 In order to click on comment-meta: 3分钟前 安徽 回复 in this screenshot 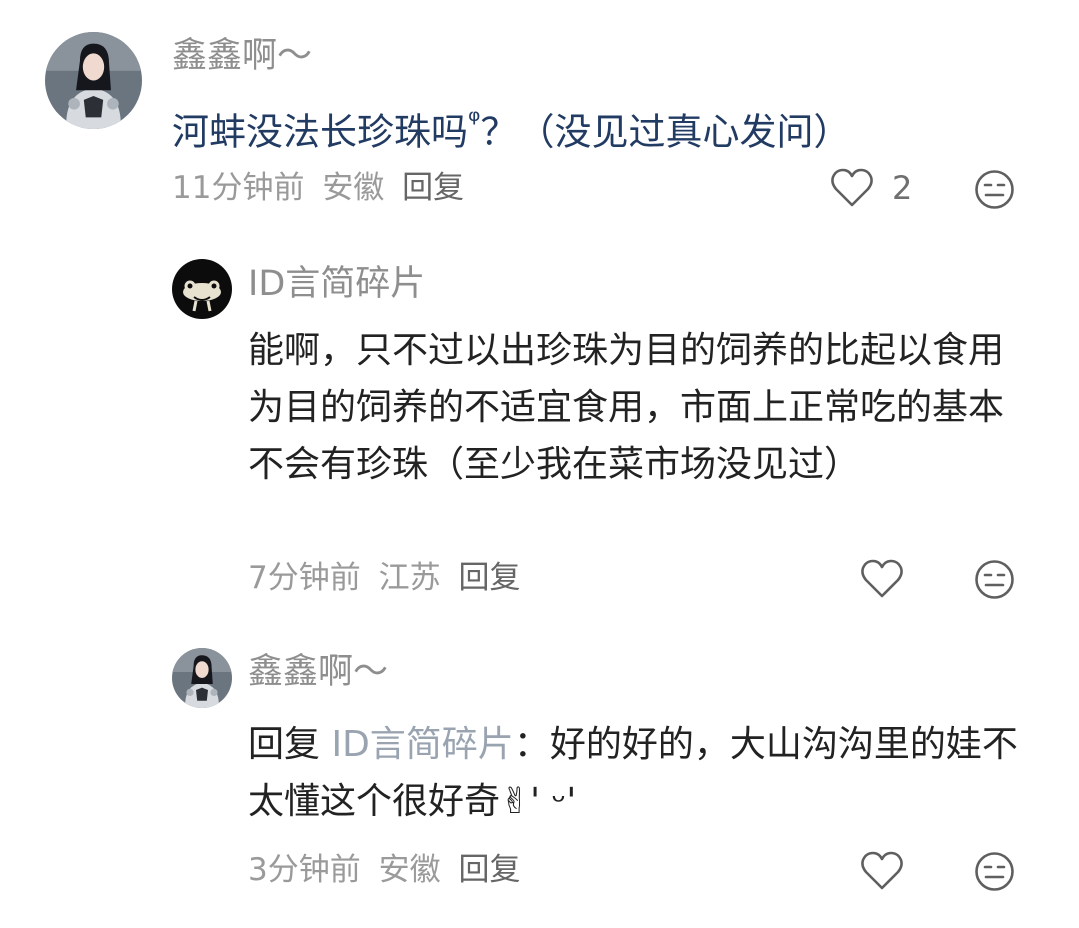, I will do `click(384, 870)`.